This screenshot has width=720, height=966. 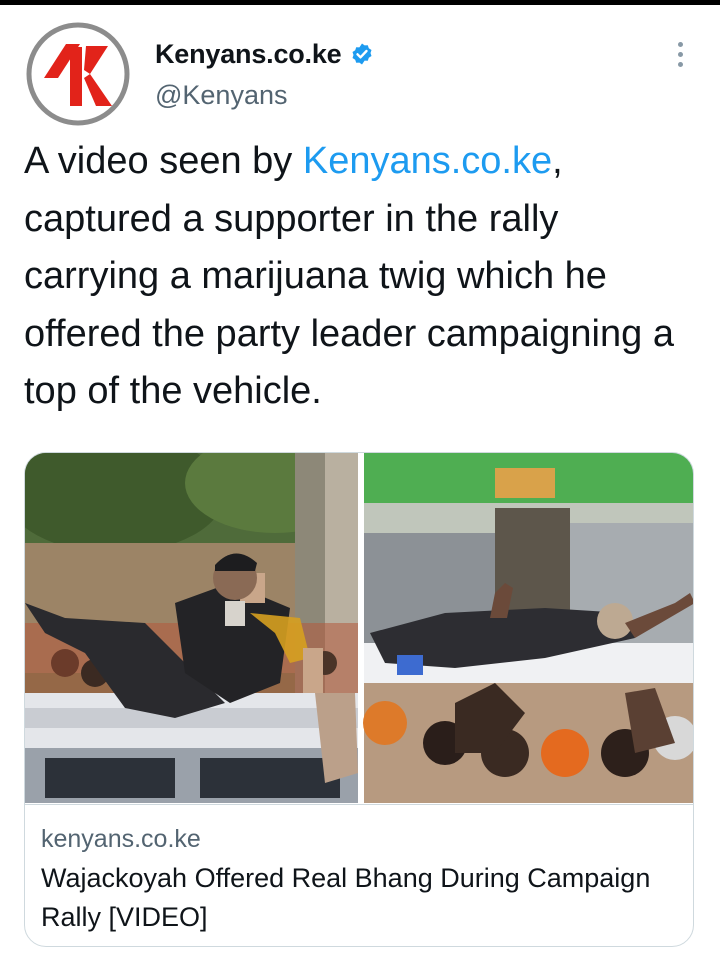 What do you see at coordinates (121, 839) in the screenshot?
I see `card-domain: kenyans.co.ke` at bounding box center [121, 839].